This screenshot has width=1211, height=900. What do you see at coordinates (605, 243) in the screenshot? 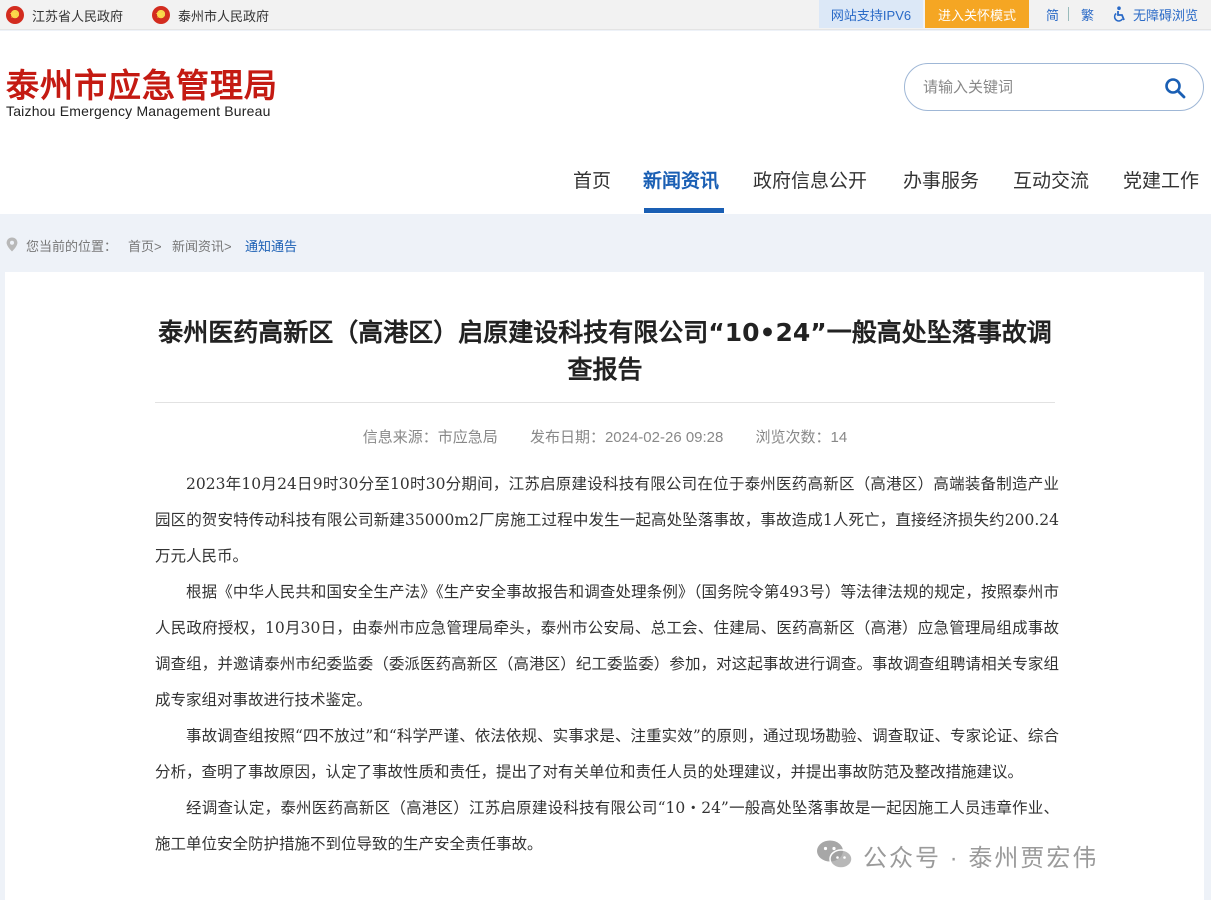
I see `breadcrumb: 您当前的位置： 首页> 新闻资讯> 通知通告` at bounding box center [605, 243].